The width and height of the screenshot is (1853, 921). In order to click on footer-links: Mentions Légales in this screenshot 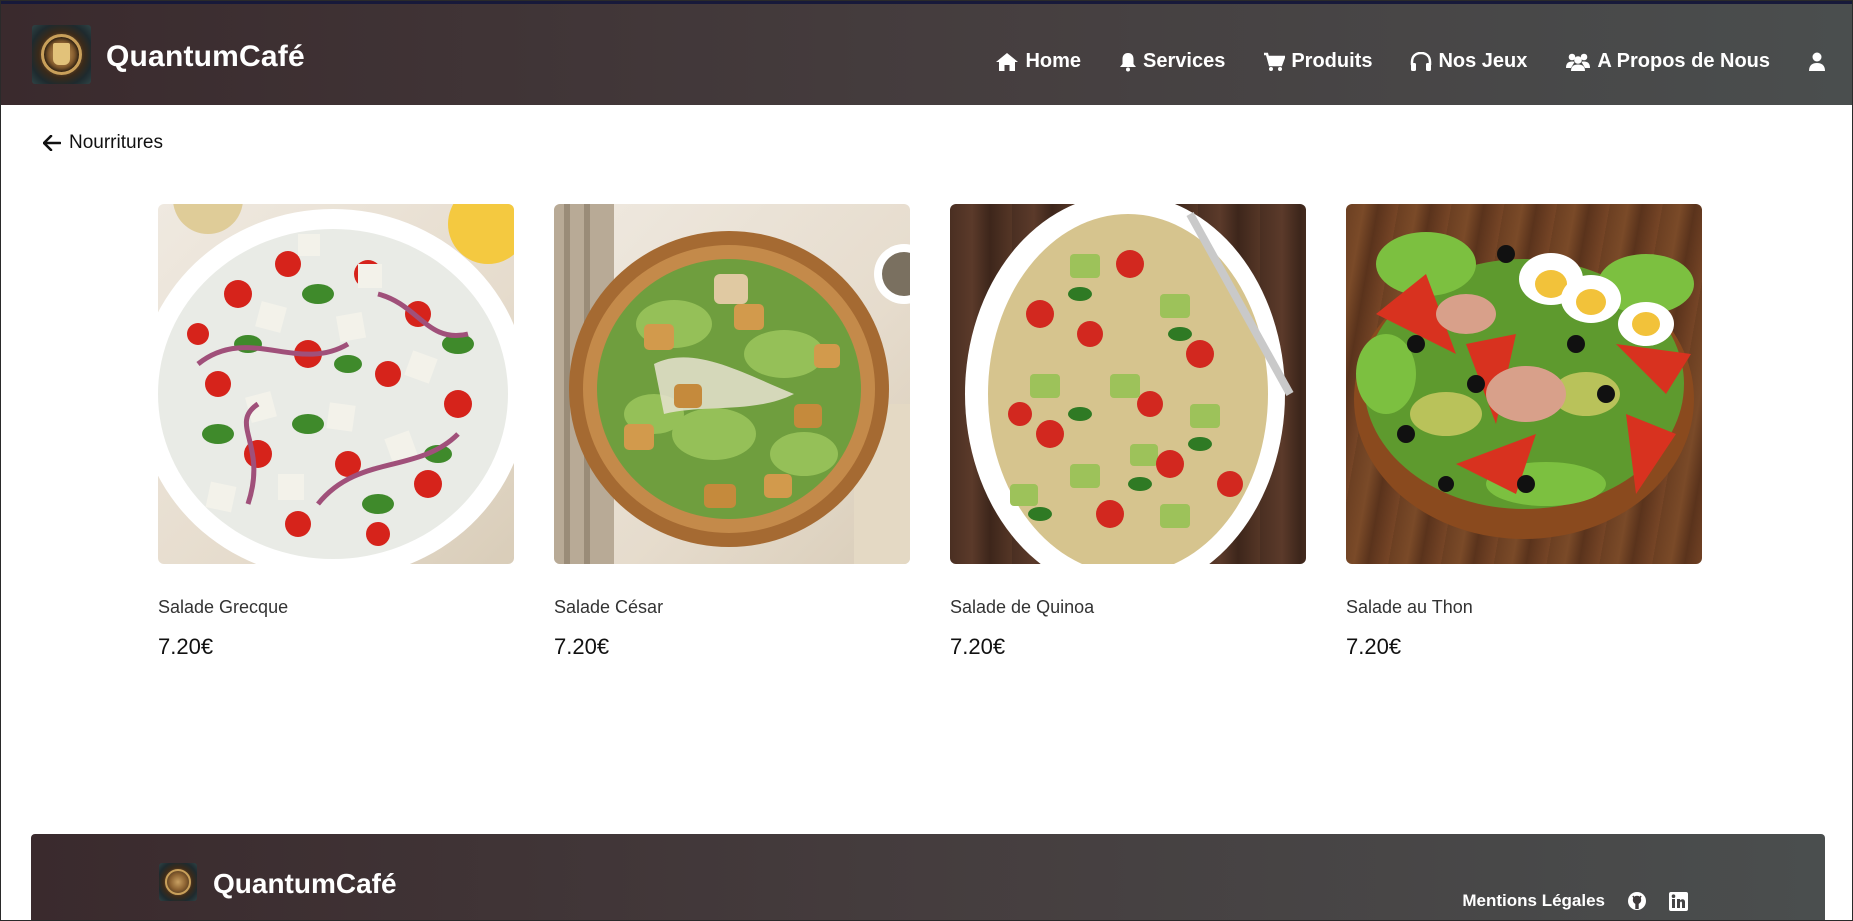, I will do `click(1575, 901)`.